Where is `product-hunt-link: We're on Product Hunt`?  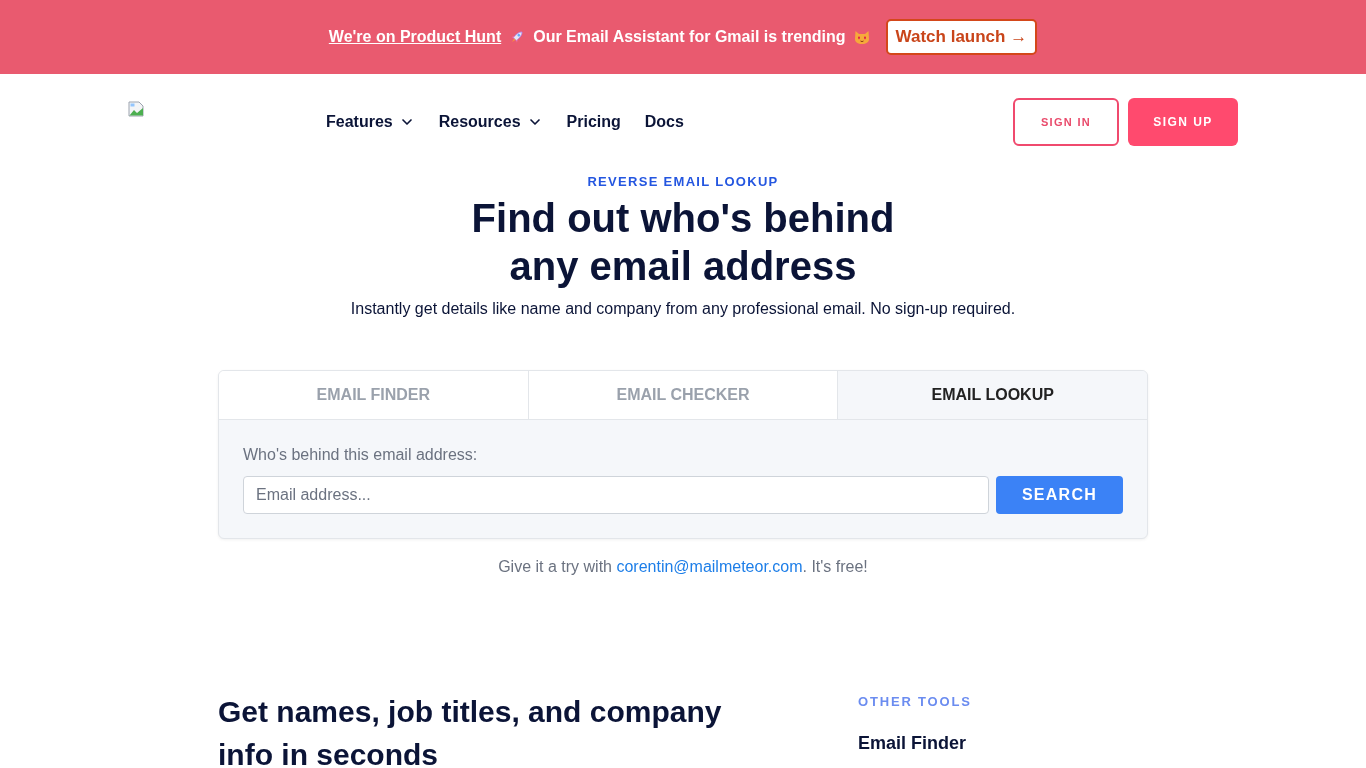 product-hunt-link: We're on Product Hunt is located at coordinates (415, 37).